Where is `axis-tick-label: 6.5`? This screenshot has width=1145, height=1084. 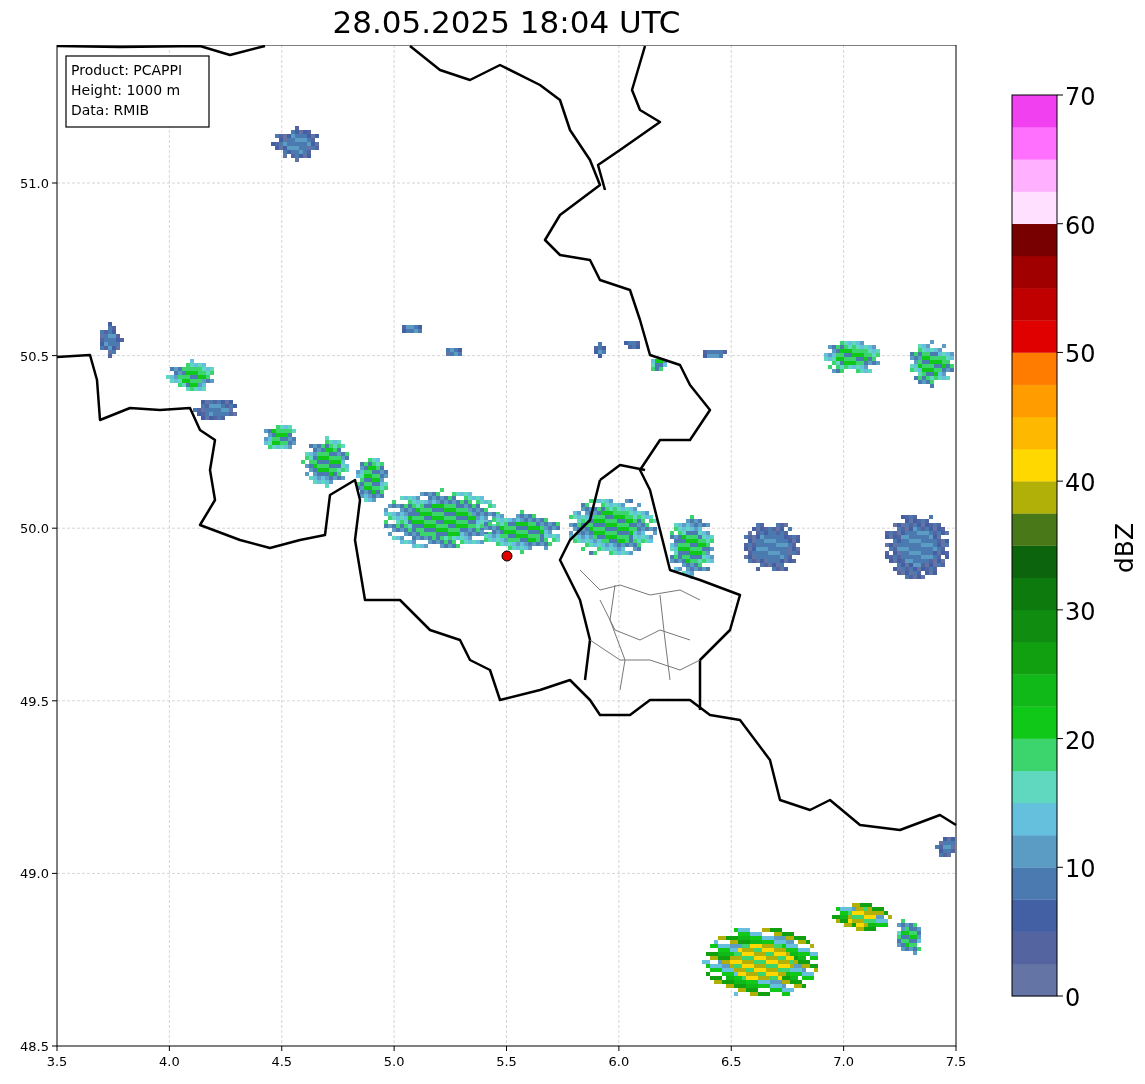 axis-tick-label: 6.5 is located at coordinates (731, 1061).